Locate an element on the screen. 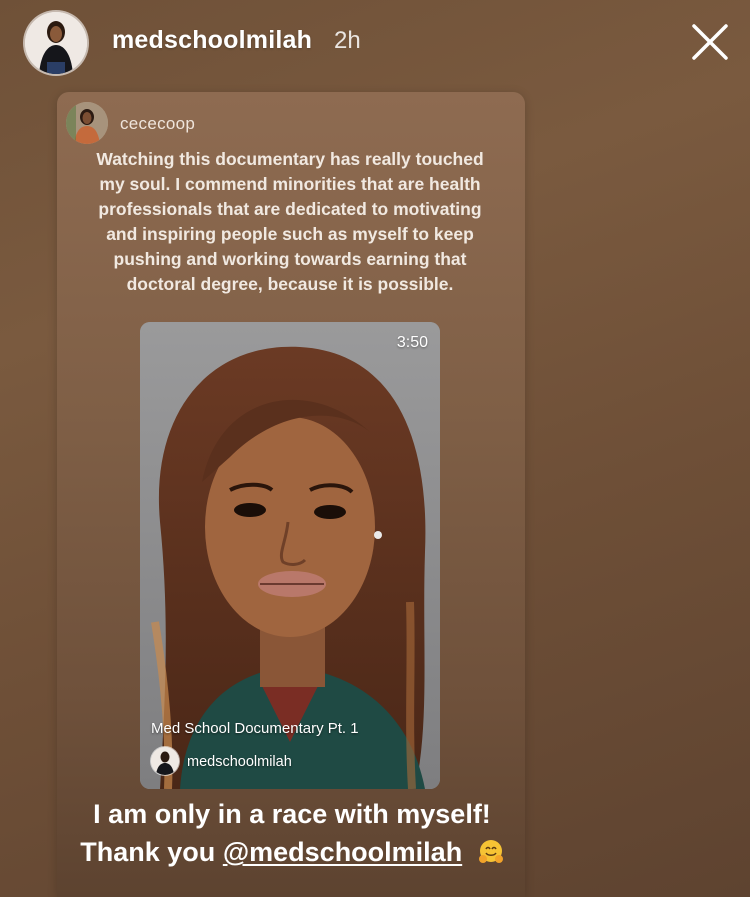 The height and width of the screenshot is (897, 750). shared-post-username: cececoop is located at coordinates (157, 124).